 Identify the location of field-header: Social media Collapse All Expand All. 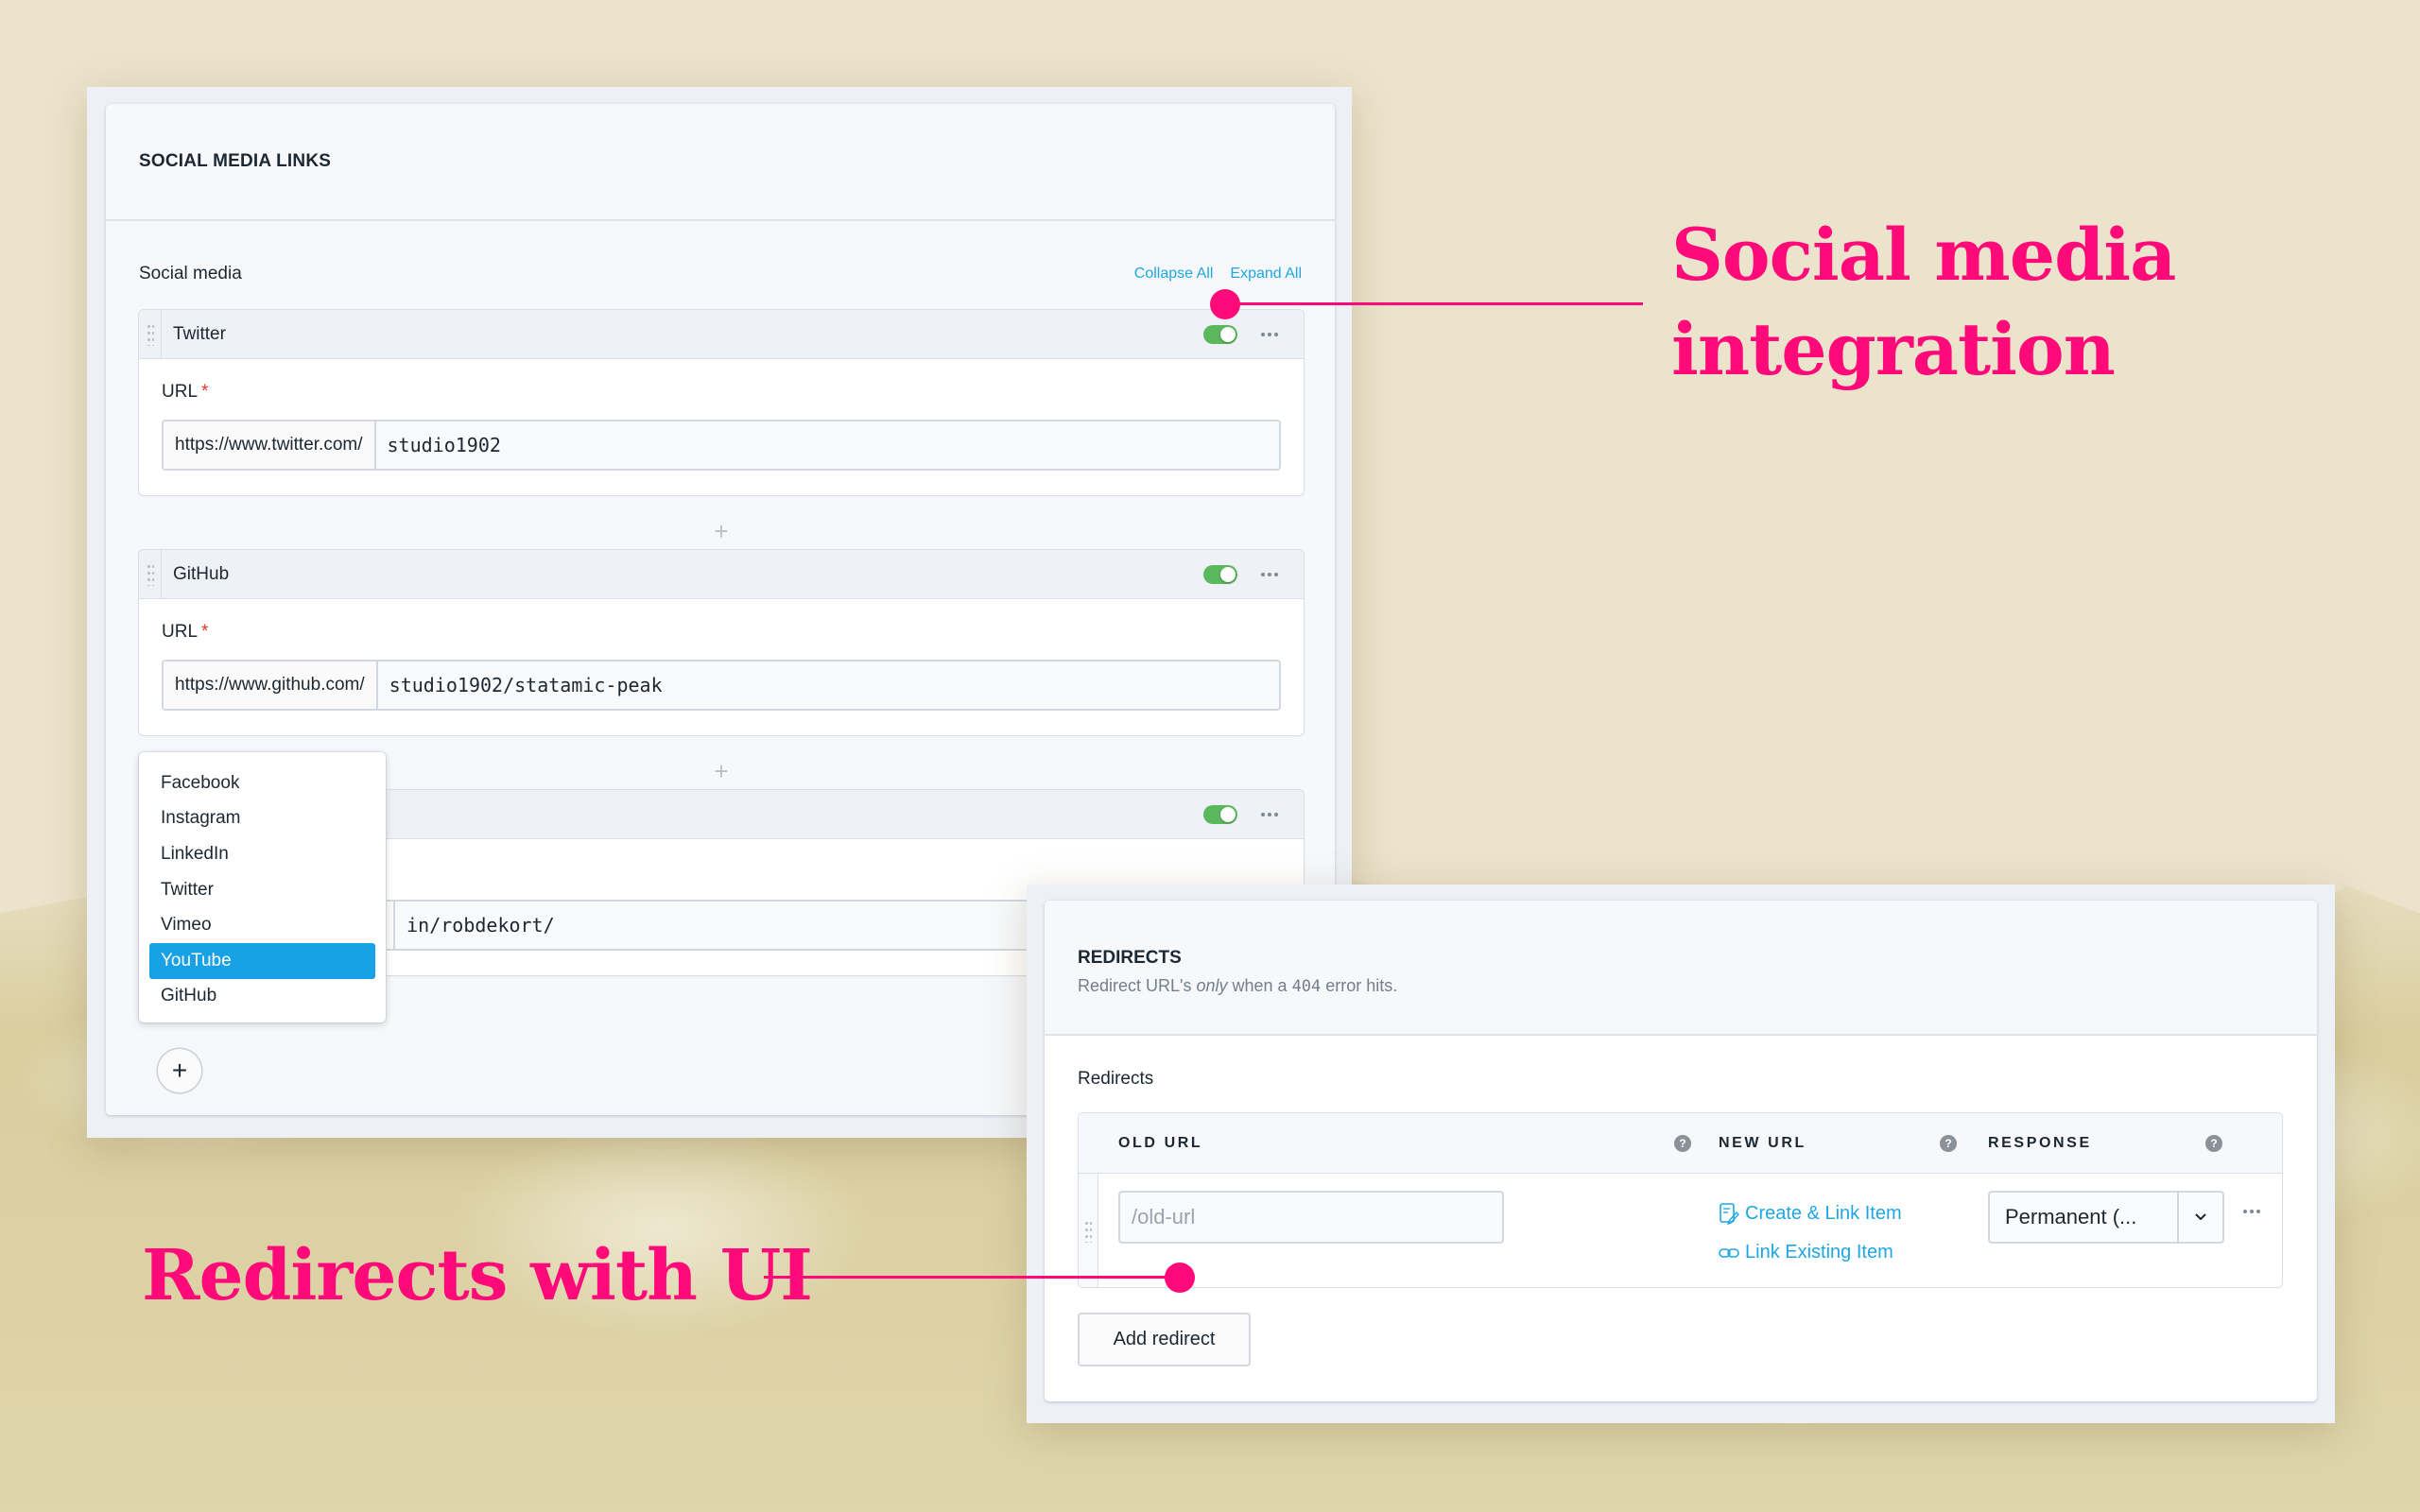
(721, 274).